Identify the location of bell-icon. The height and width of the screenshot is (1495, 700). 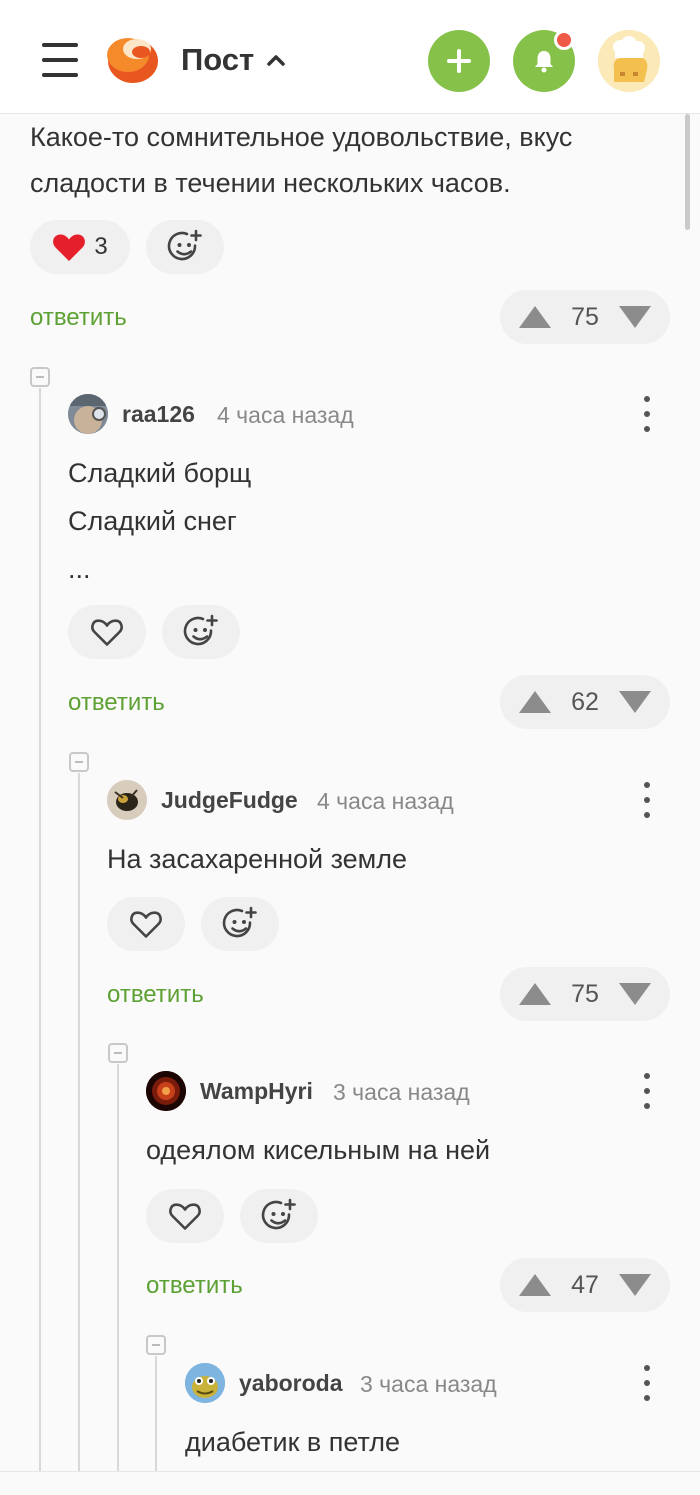
(544, 62).